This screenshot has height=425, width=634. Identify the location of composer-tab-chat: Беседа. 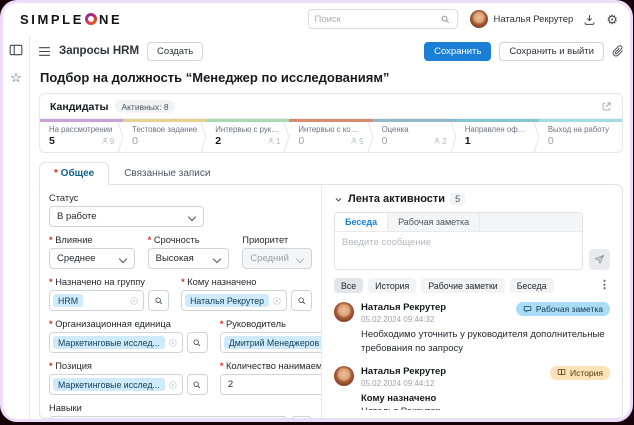
(362, 222).